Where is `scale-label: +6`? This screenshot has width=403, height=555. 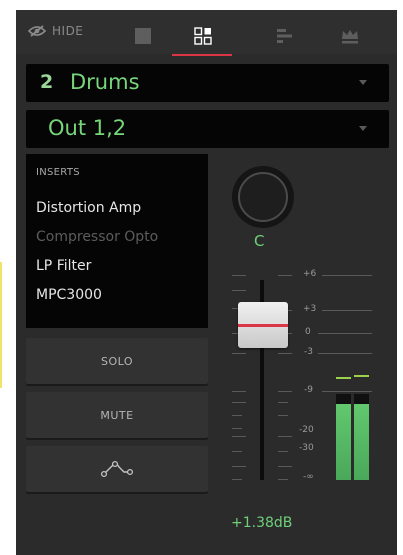 scale-label: +6 is located at coordinates (310, 274).